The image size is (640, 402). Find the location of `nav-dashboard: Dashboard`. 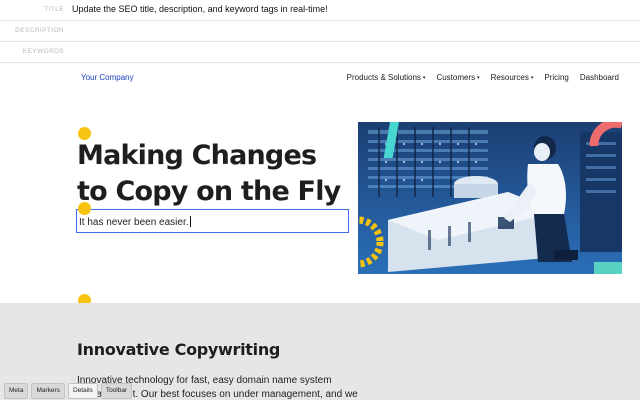

nav-dashboard: Dashboard is located at coordinates (599, 77).